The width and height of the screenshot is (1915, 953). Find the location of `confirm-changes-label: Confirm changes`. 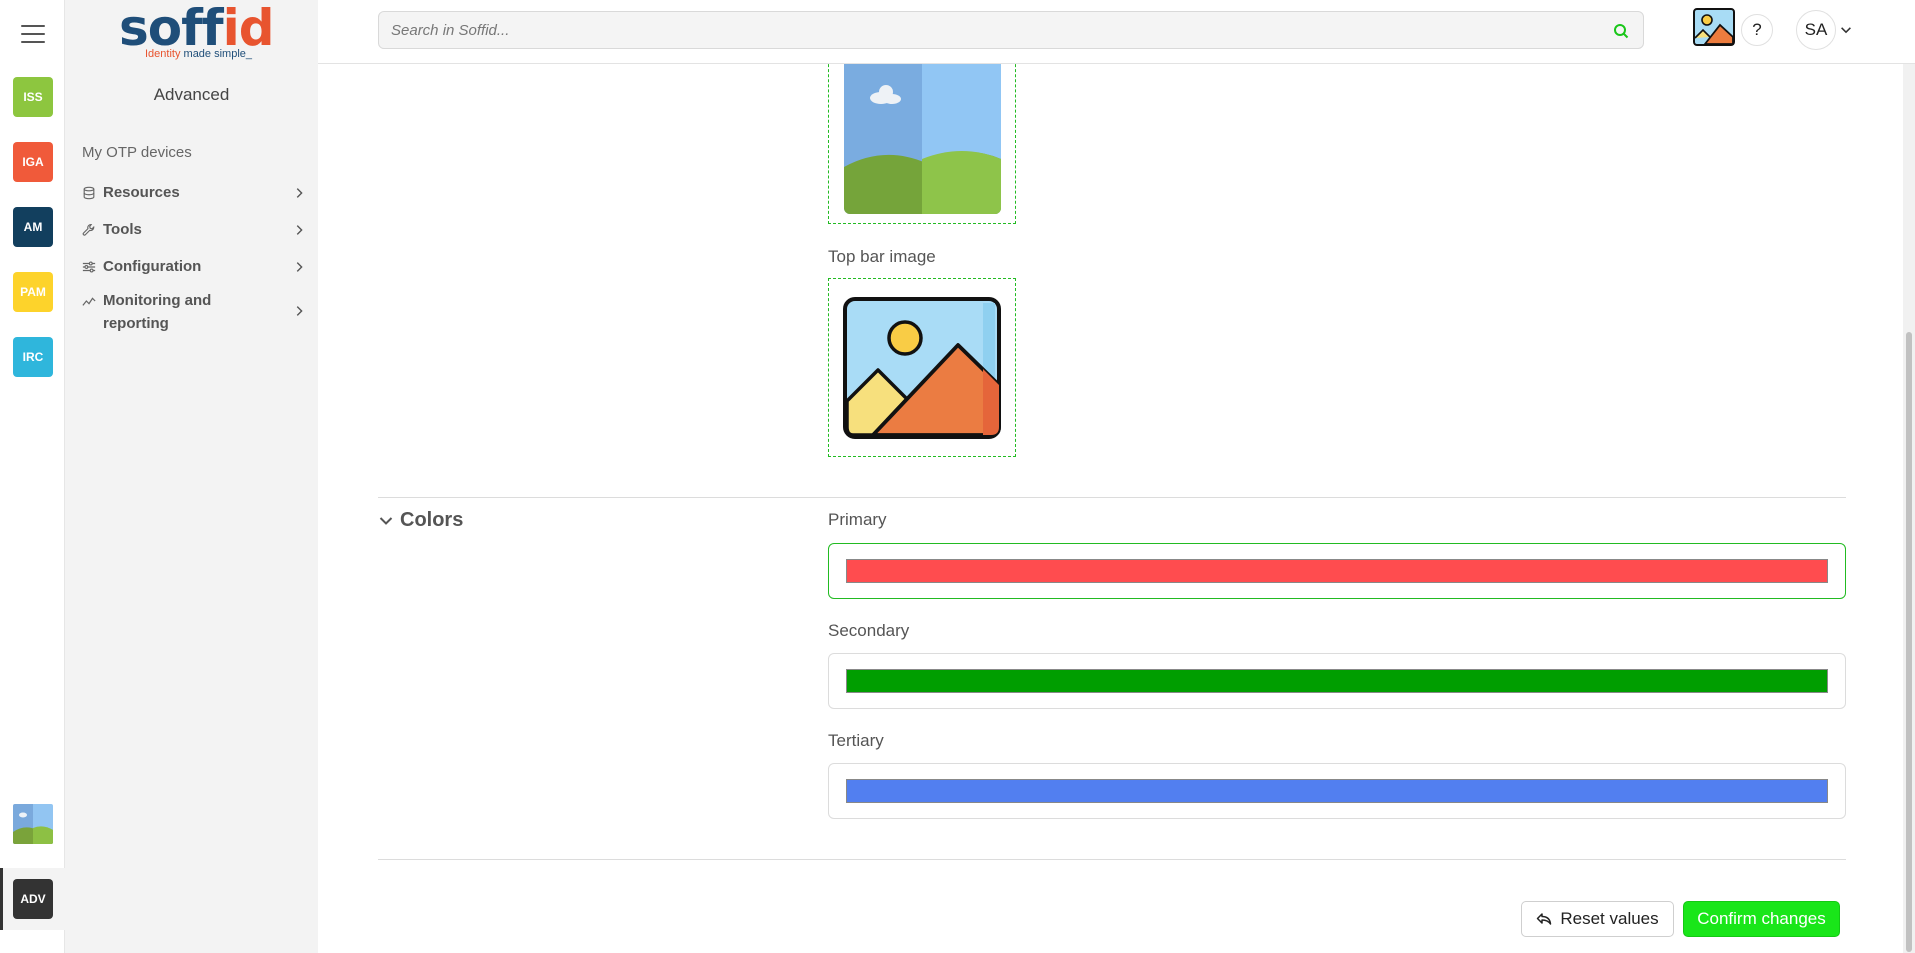

confirm-changes-label: Confirm changes is located at coordinates (1761, 918).